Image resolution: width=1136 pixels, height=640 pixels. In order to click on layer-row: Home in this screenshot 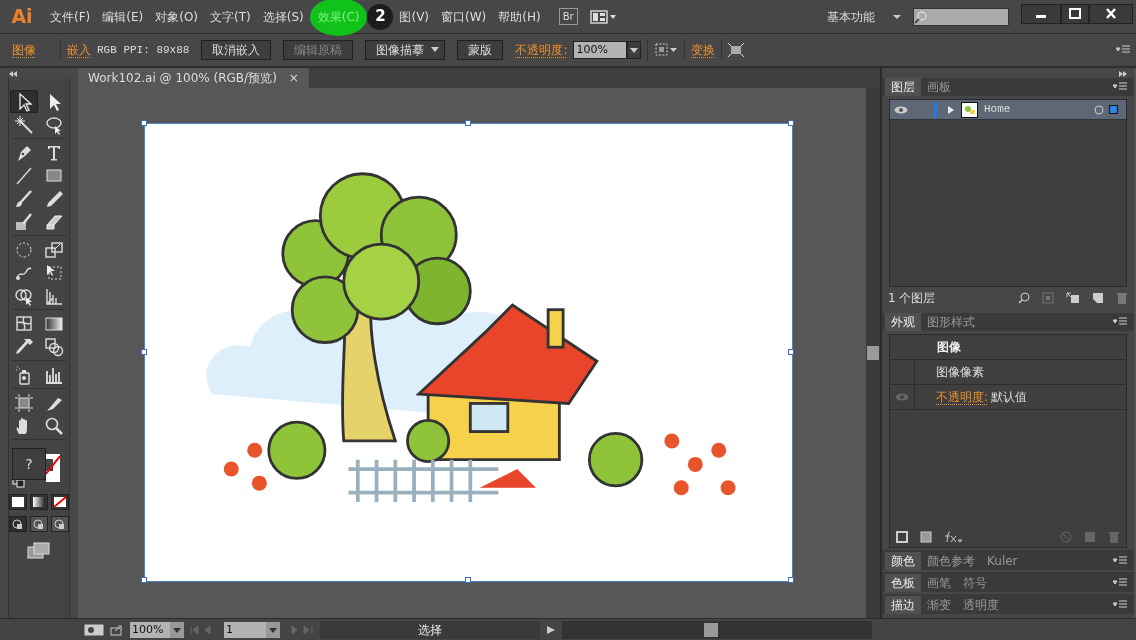, I will do `click(1008, 110)`.